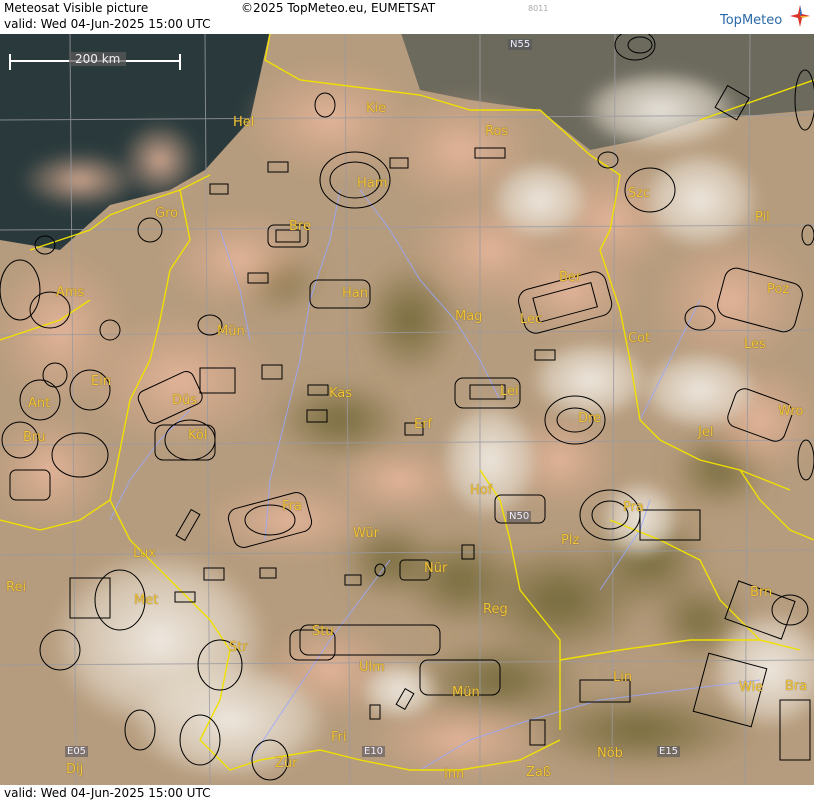  Describe the element at coordinates (339, 737) in the screenshot. I see `city-label: Fri` at that location.